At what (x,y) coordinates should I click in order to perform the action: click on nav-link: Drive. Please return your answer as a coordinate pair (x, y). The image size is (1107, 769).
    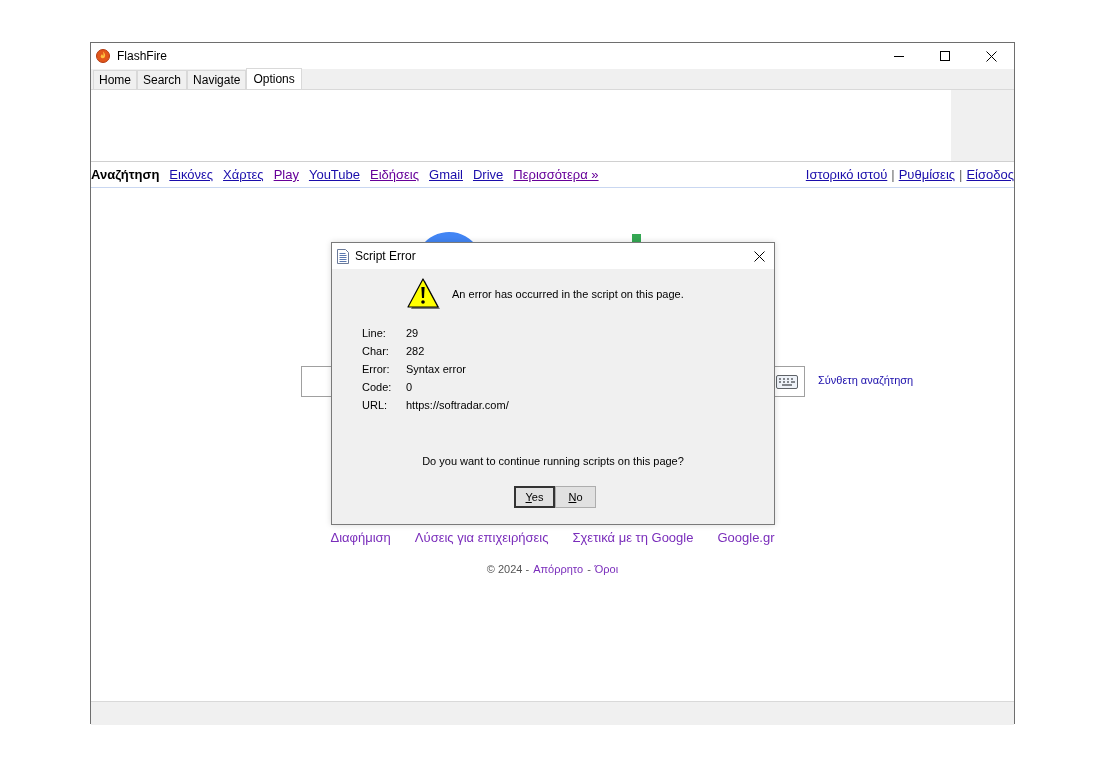
    Looking at the image, I should click on (488, 174).